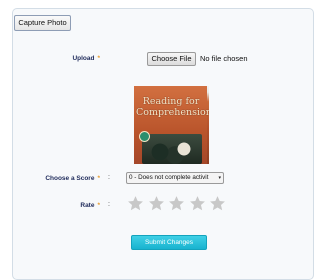 The height and width of the screenshot is (280, 320). What do you see at coordinates (169, 242) in the screenshot?
I see `submit-changes-button: Submit Changes` at bounding box center [169, 242].